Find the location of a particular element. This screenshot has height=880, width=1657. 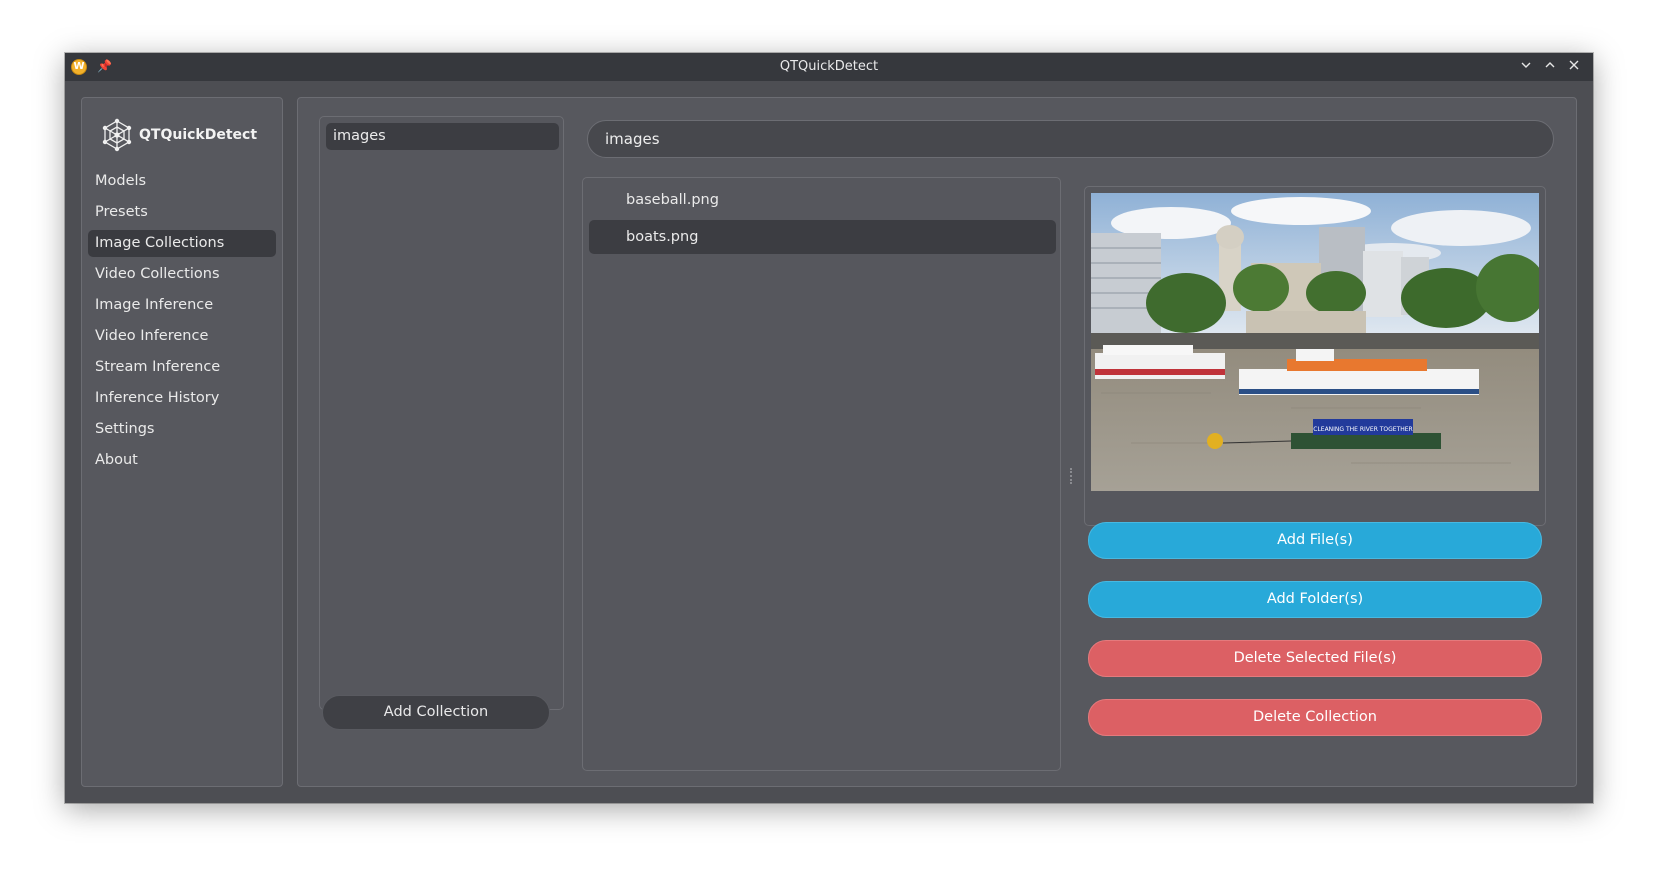

title-bar: W 📌 QTQuickDetect is located at coordinates (829, 67).